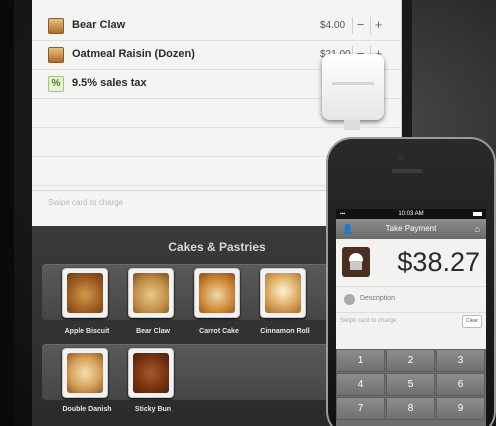 This screenshot has height=426, width=496. Describe the element at coordinates (460, 384) in the screenshot. I see `key-6: 6` at that location.